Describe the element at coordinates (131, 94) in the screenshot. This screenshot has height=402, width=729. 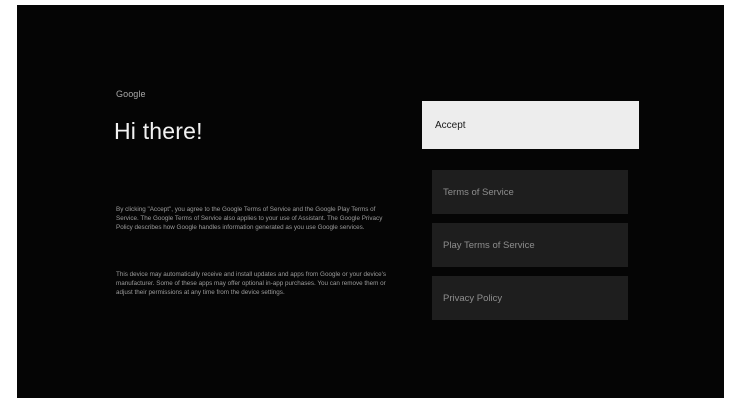
I see `brand-label: Google` at that location.